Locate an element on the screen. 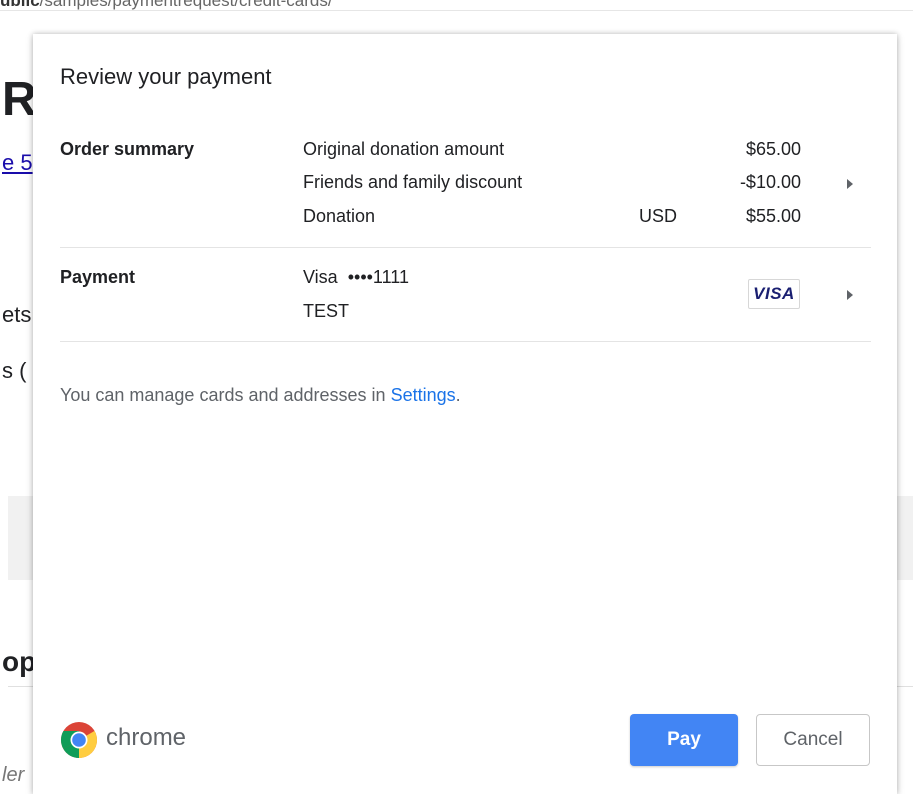 This screenshot has width=913, height=794. pay-button: Pay is located at coordinates (684, 740).